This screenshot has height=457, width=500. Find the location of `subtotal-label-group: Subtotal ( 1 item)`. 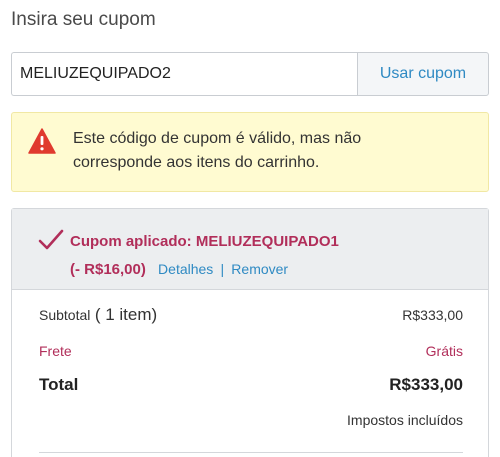

subtotal-label-group: Subtotal ( 1 item) is located at coordinates (98, 315).